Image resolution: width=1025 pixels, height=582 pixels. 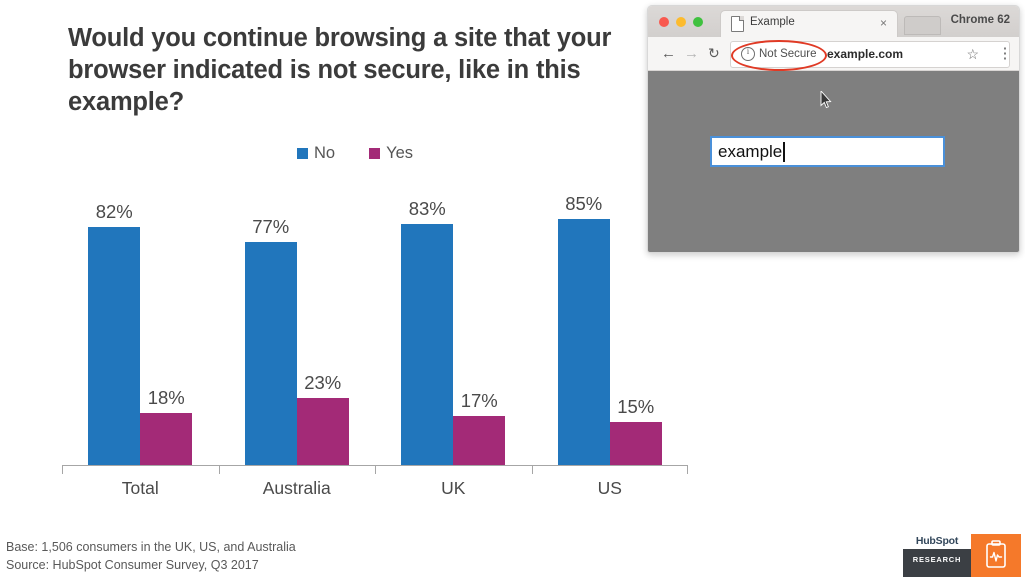 What do you see at coordinates (399, 153) in the screenshot?
I see `legend-label-yes: Yes` at bounding box center [399, 153].